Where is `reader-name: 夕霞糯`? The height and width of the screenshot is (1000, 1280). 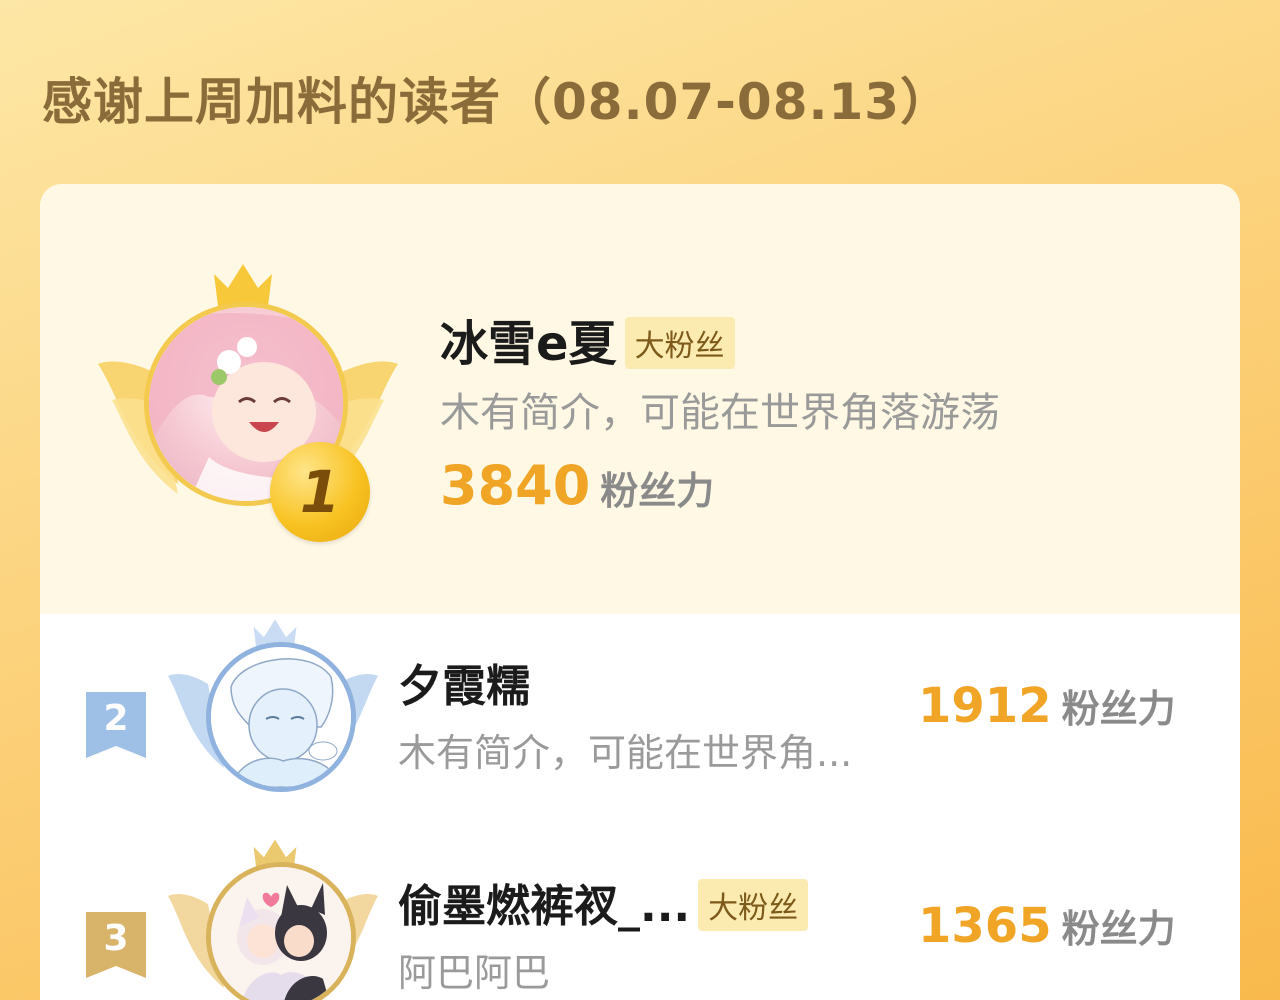
reader-name: 夕霞糯 is located at coordinates (464, 682).